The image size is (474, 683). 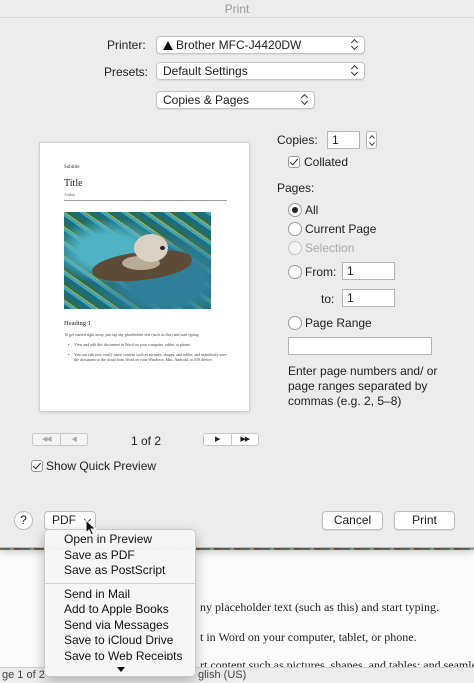 I want to click on pages-to-label: to:, so click(x=328, y=299).